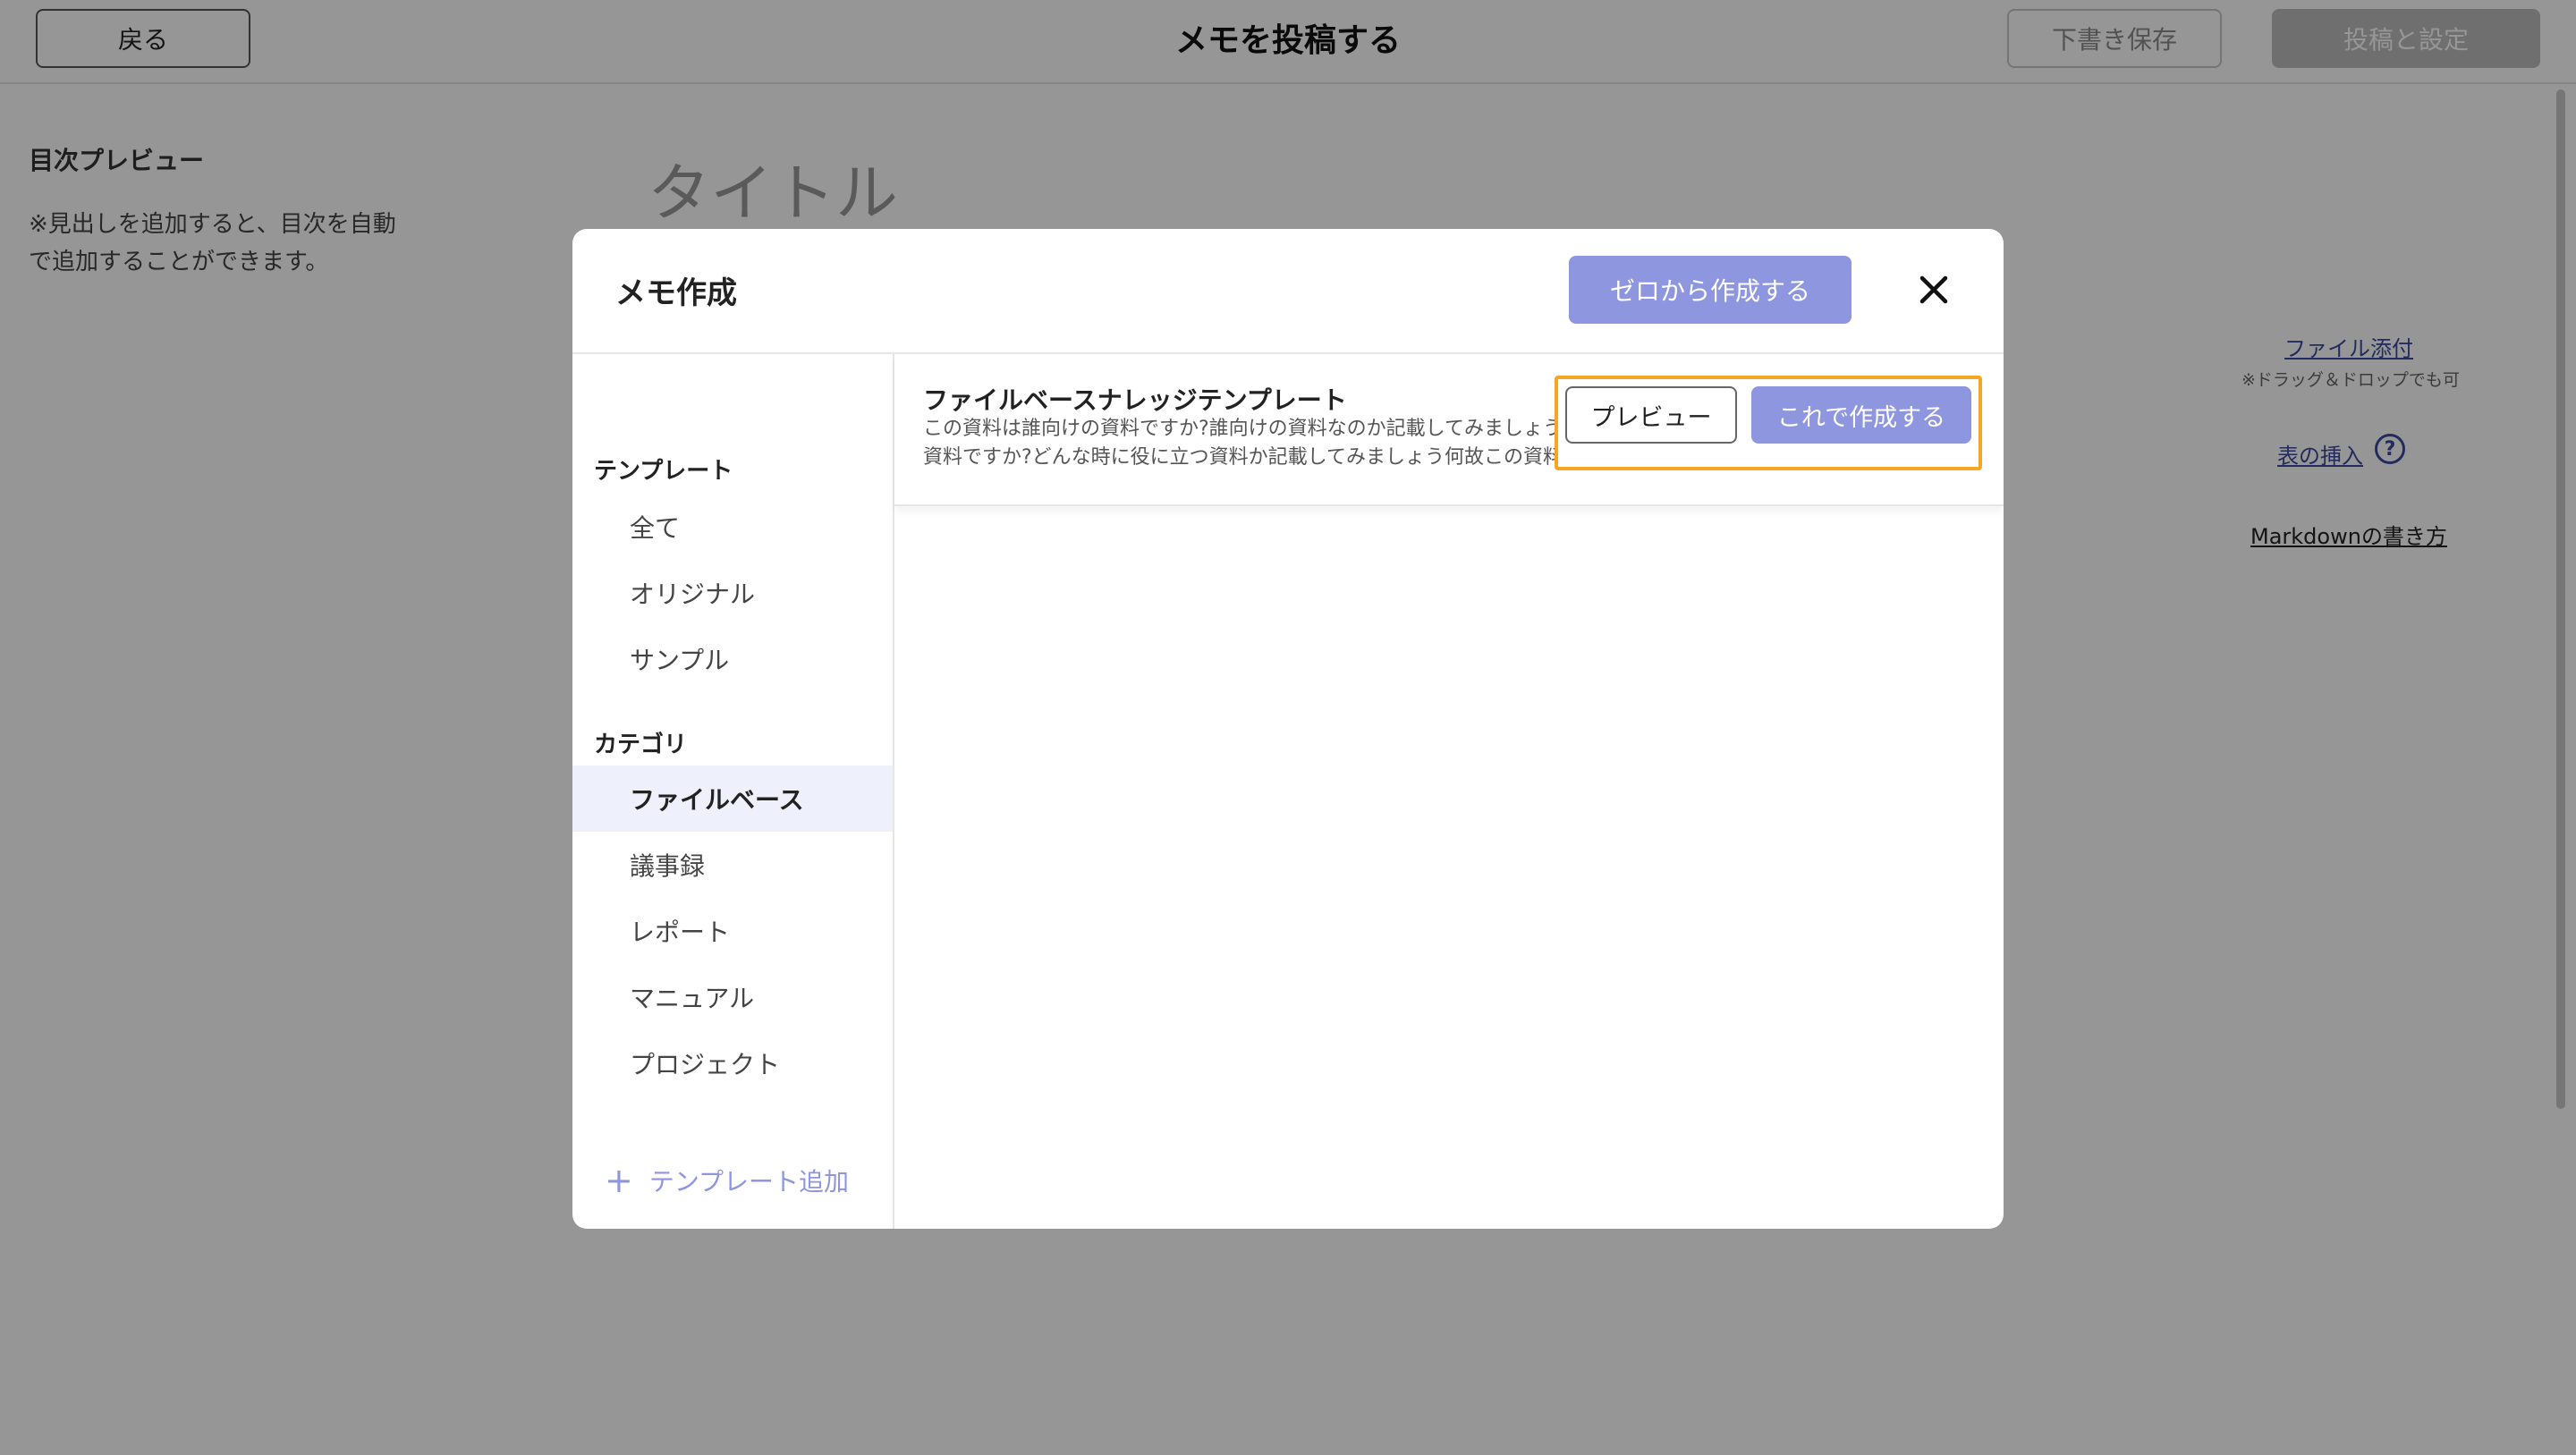 The width and height of the screenshot is (2576, 1455). I want to click on add-template-label: テンプレート追加, so click(749, 1182).